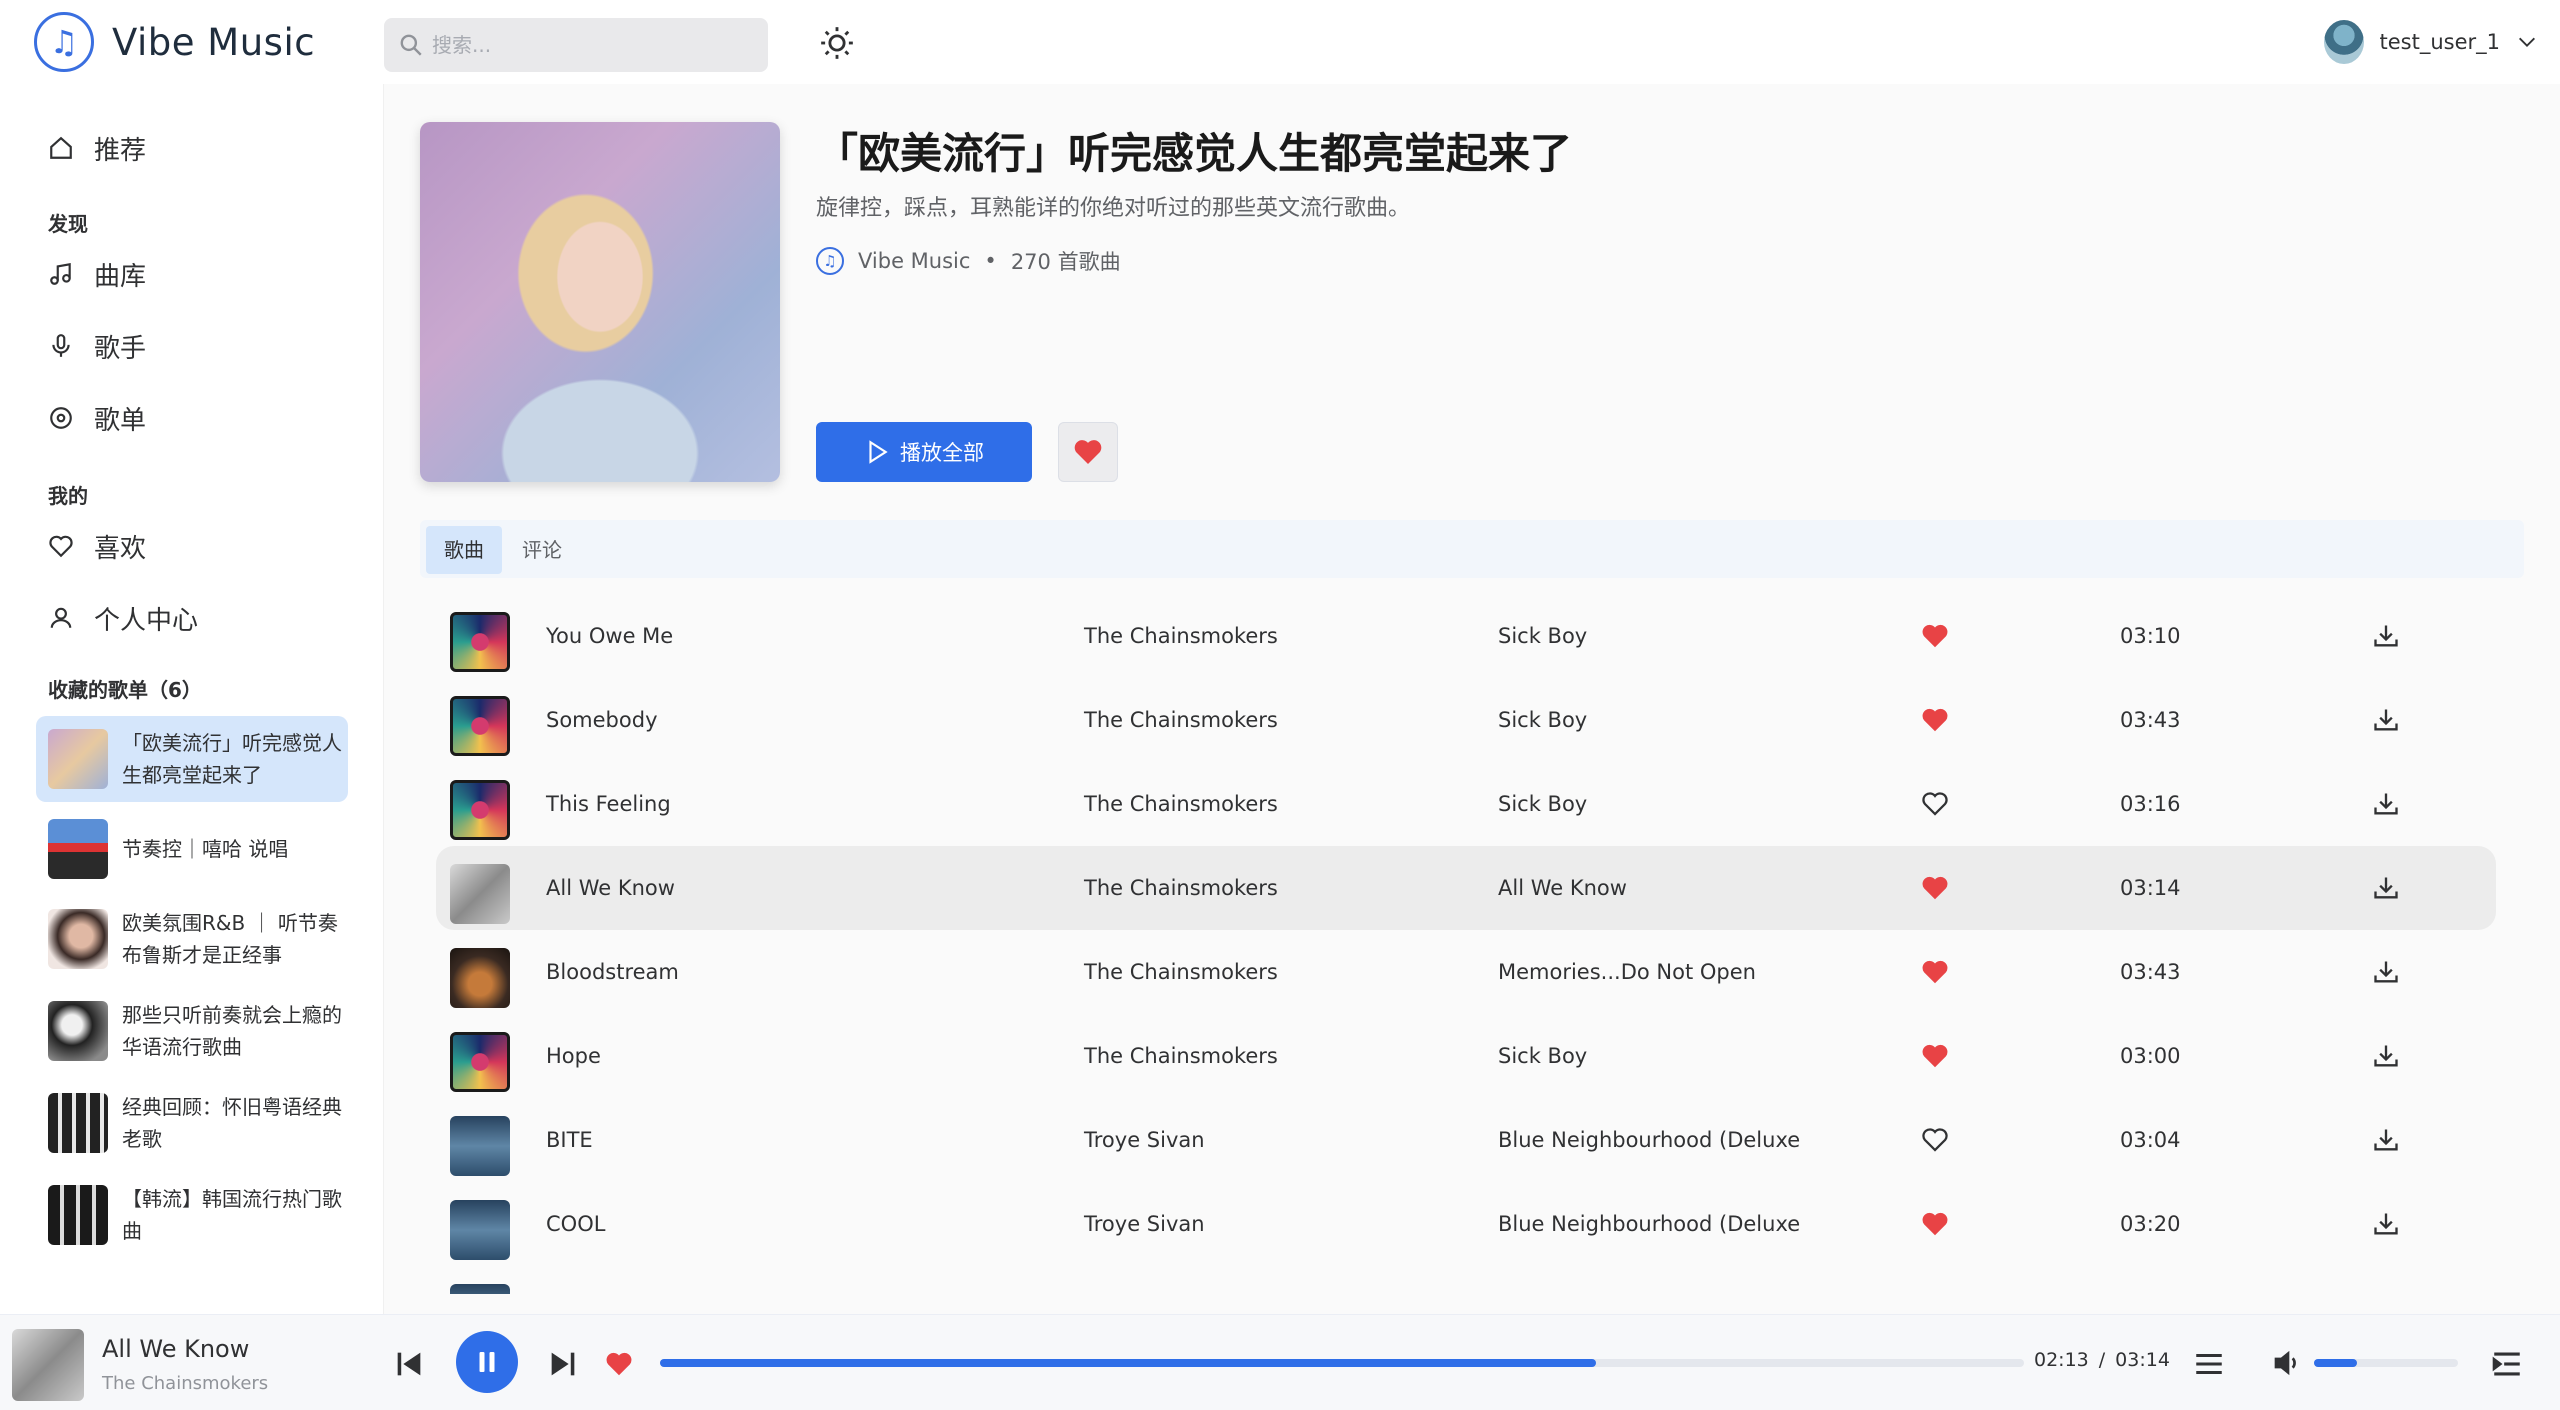 Image resolution: width=2560 pixels, height=1410 pixels. Describe the element at coordinates (2288, 1363) in the screenshot. I see `volume-icon` at that location.